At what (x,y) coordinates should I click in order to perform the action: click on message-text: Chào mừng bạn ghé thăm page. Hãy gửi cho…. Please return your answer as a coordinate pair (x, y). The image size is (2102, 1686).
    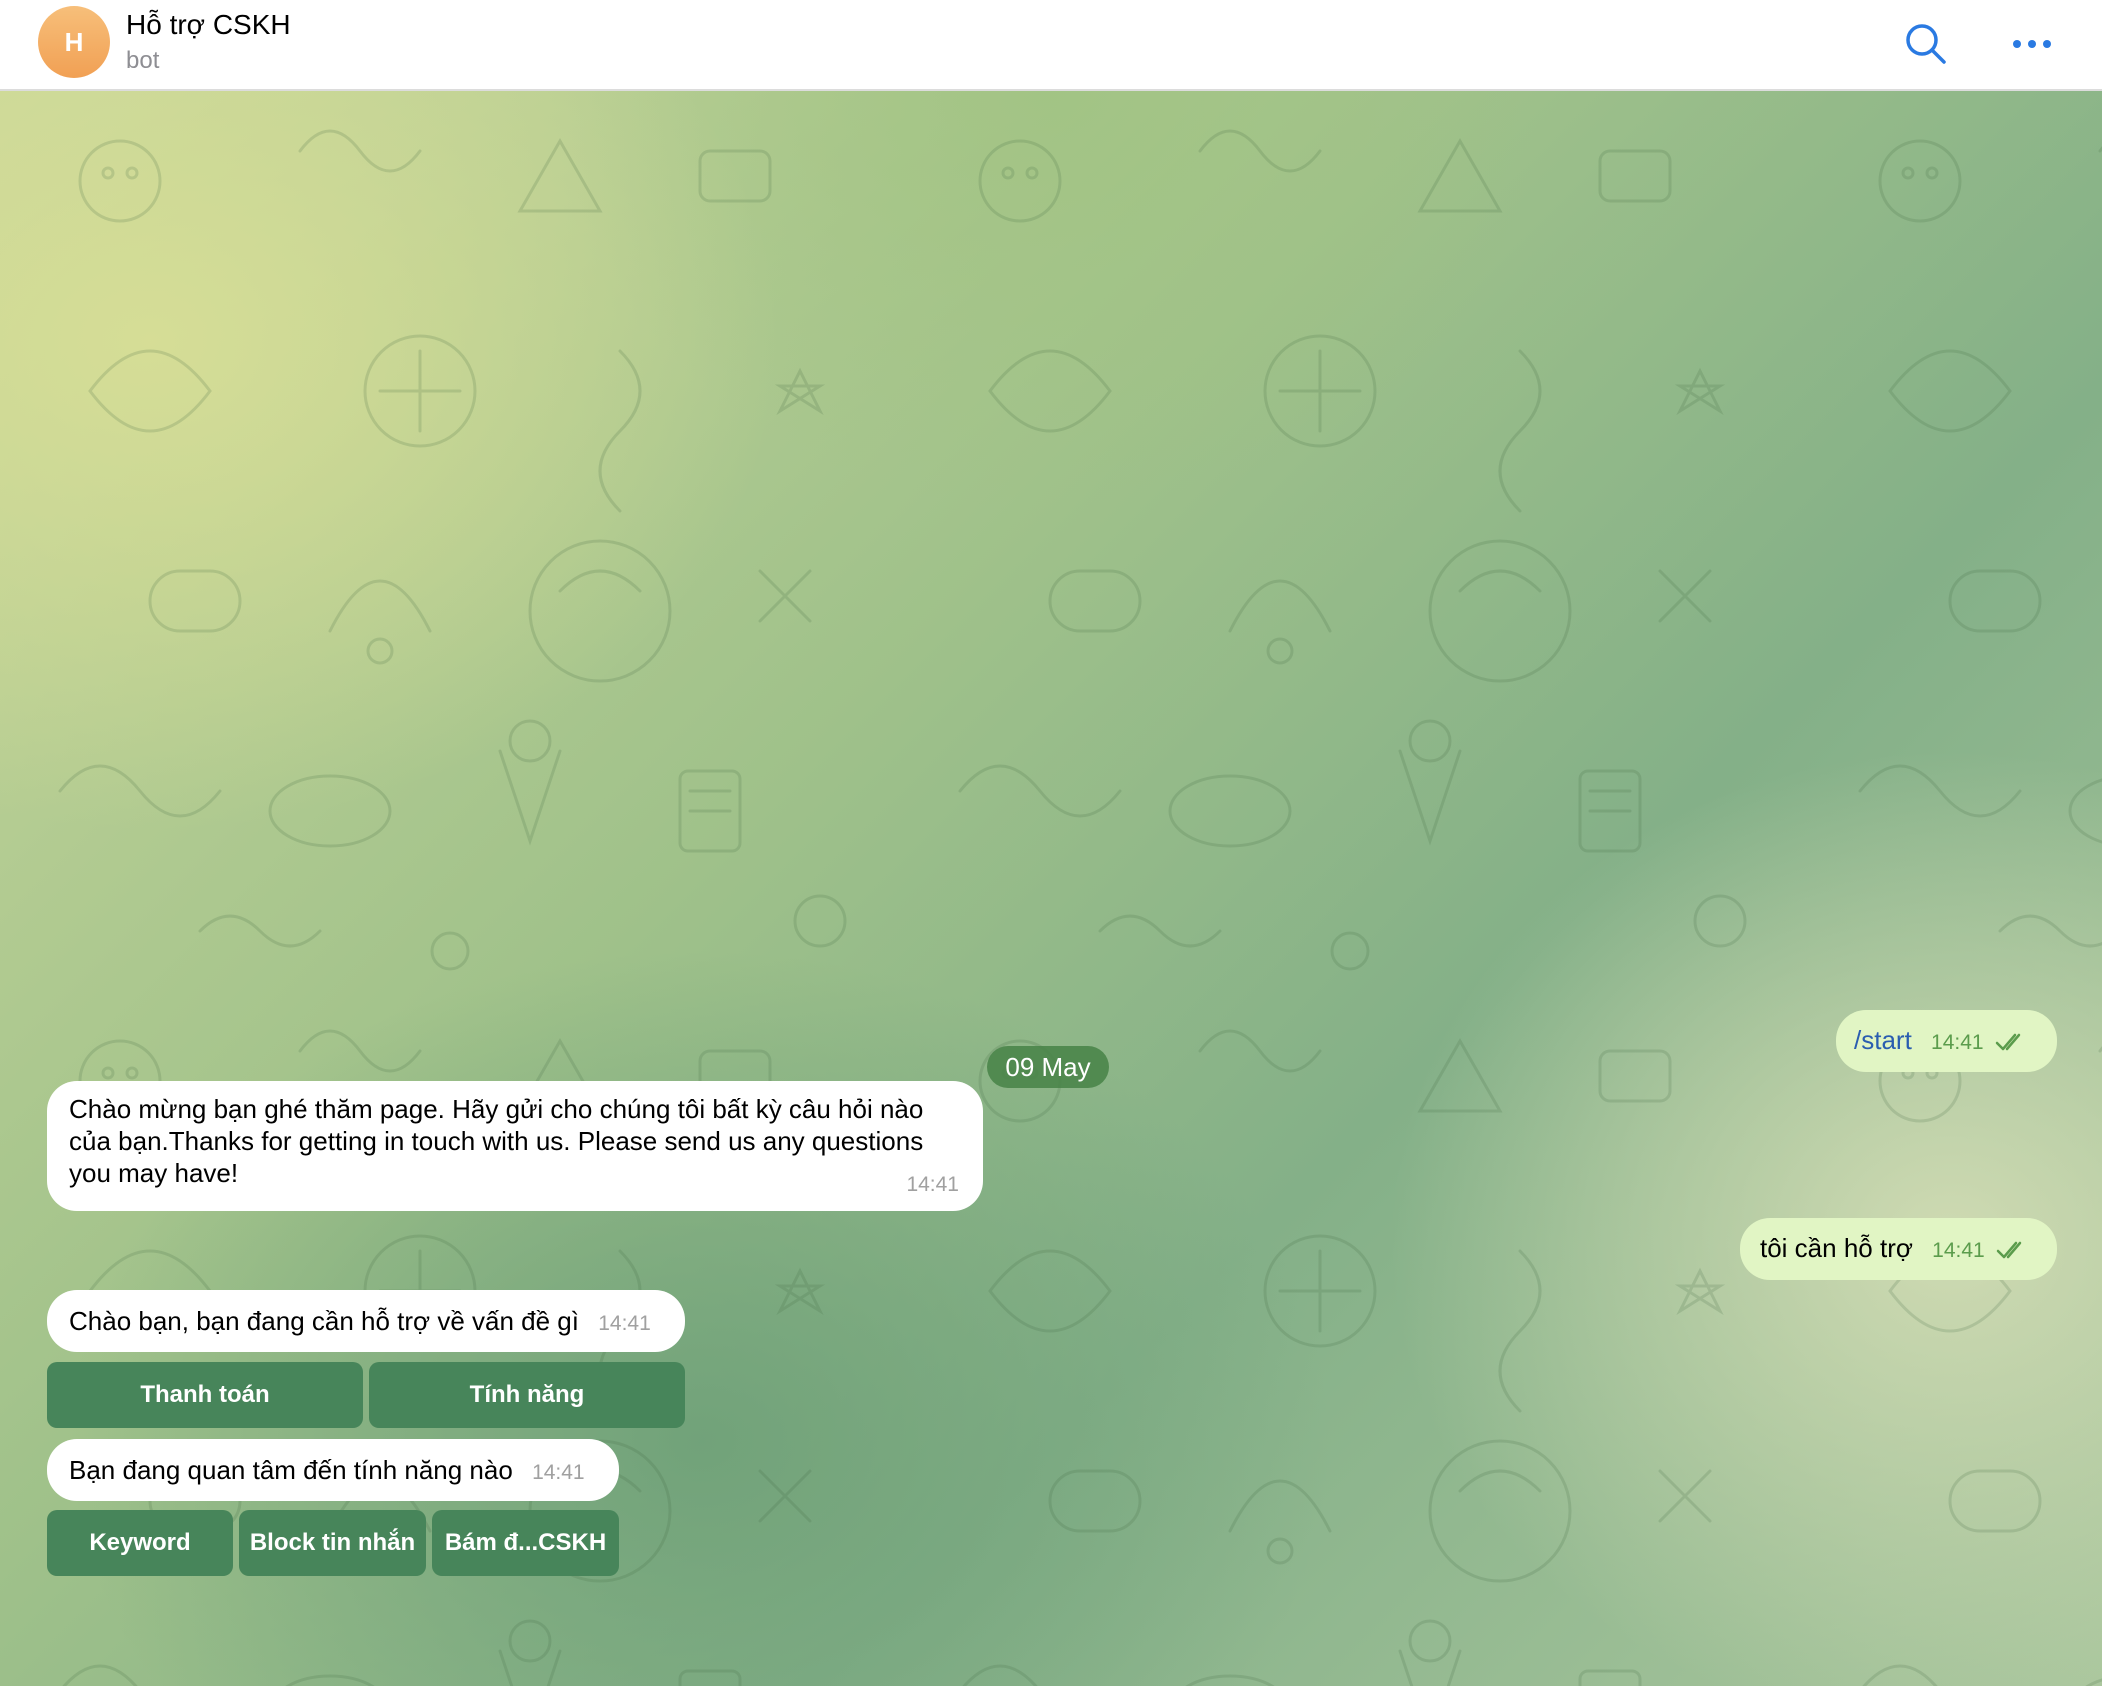
    Looking at the image, I should click on (496, 1141).